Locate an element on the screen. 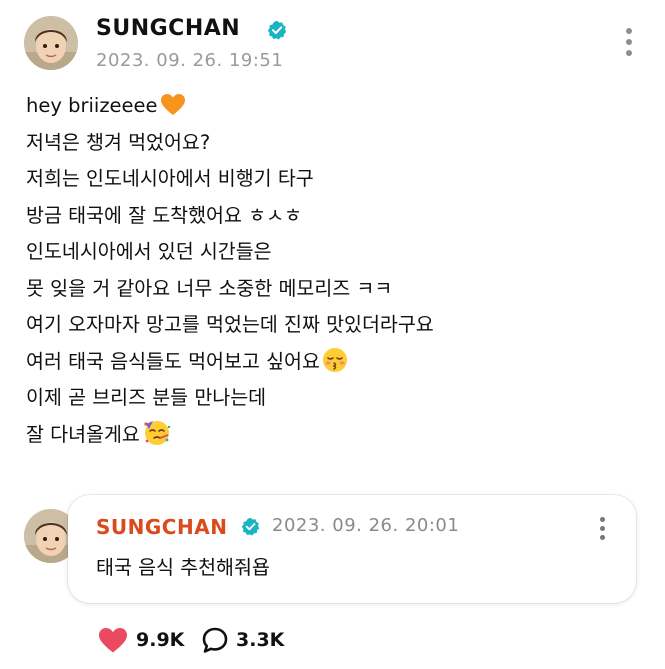 This screenshot has width=665, height=669. comment-text: 태국 음식 추천해줘욥 is located at coordinates (183, 567).